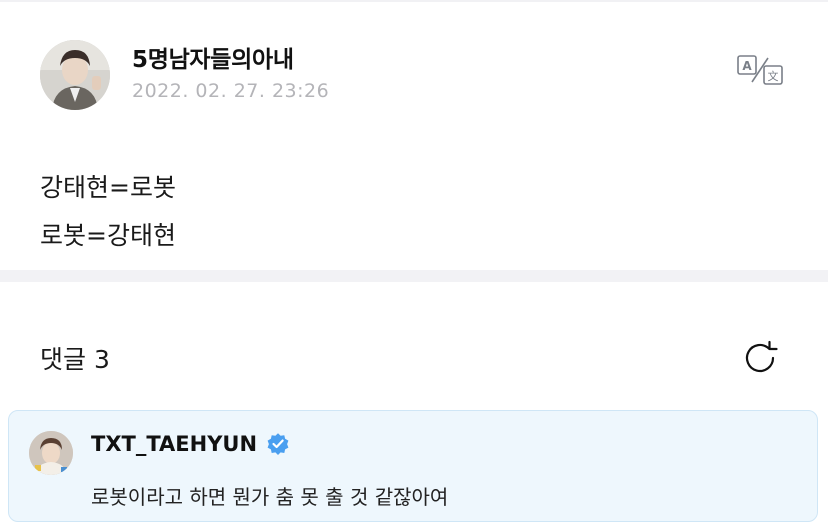 Image resolution: width=828 pixels, height=524 pixels. What do you see at coordinates (108, 212) in the screenshot?
I see `post-body: 강태현=로봇 로봇=강태현` at bounding box center [108, 212].